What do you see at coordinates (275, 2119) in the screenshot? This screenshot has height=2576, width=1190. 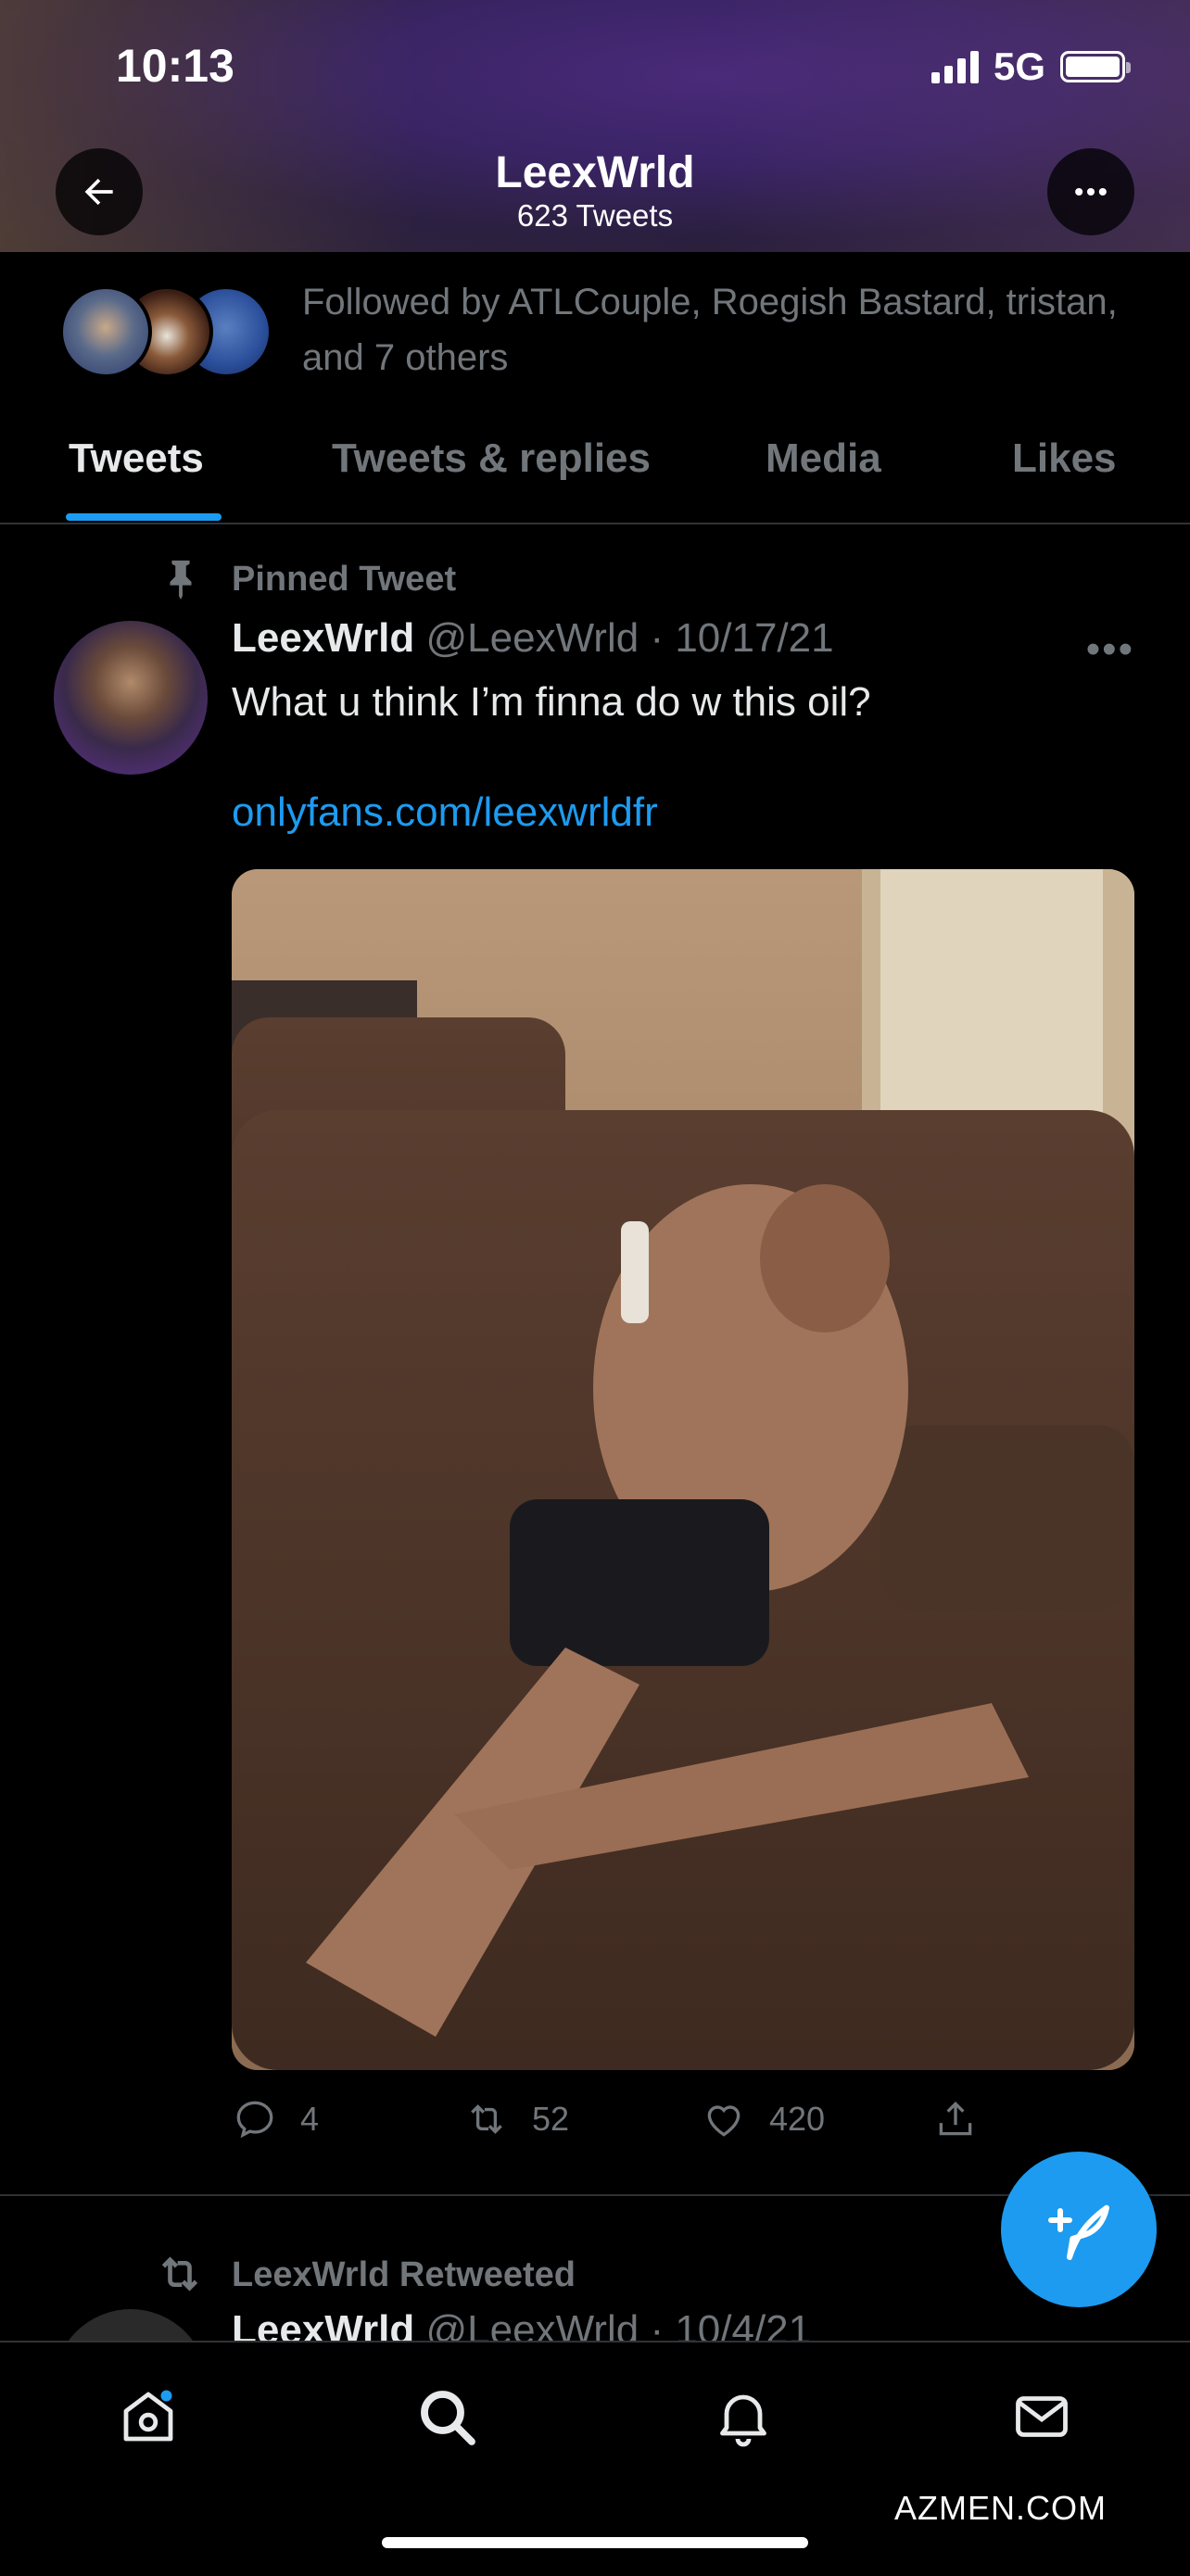 I see `reply-button: 4` at bounding box center [275, 2119].